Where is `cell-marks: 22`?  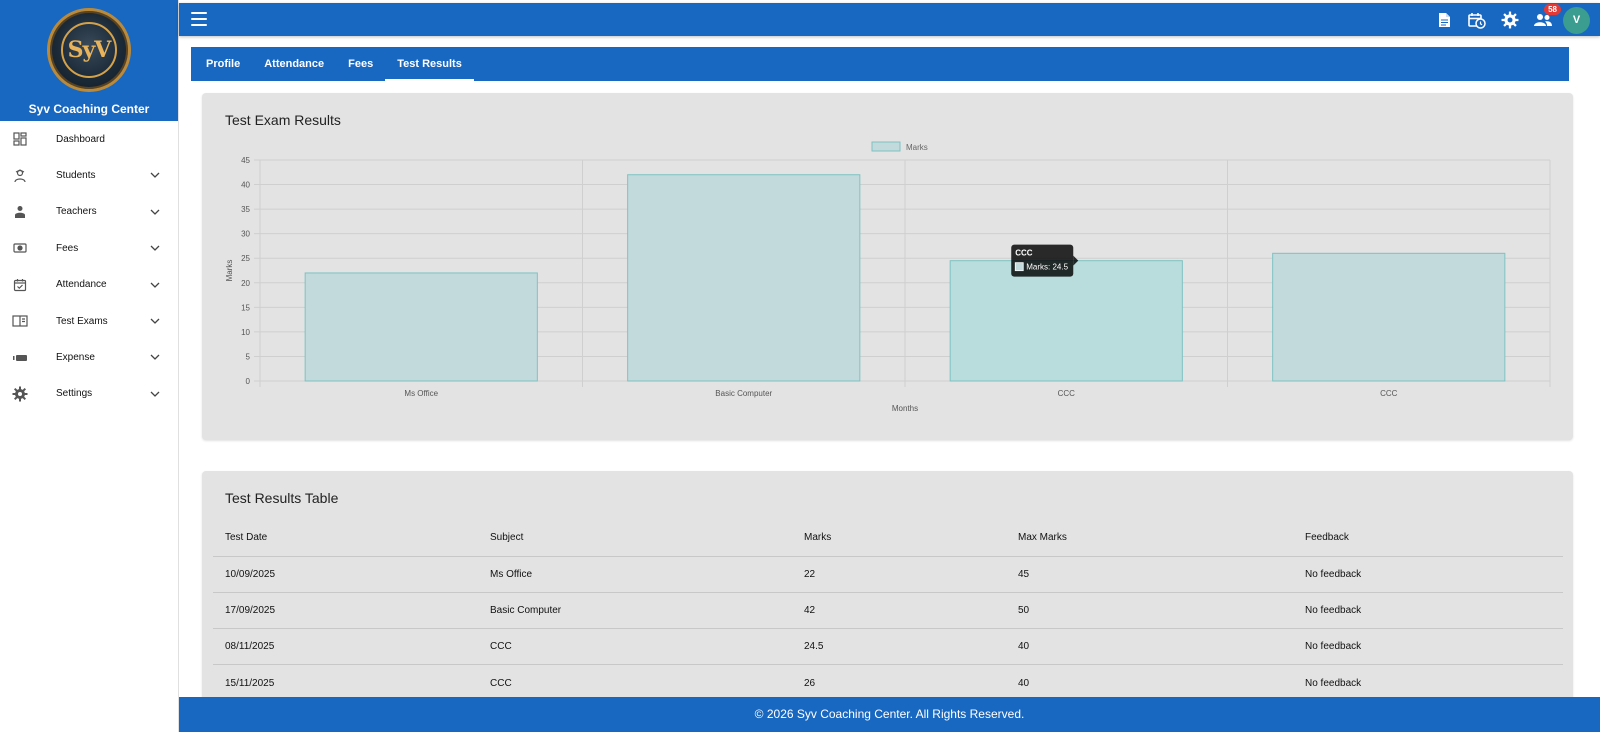
cell-marks: 22 is located at coordinates (899, 574).